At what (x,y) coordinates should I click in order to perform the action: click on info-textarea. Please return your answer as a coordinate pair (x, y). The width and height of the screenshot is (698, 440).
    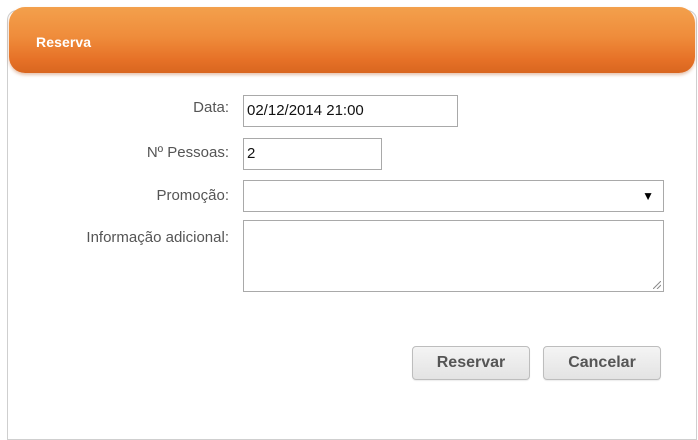
    Looking at the image, I should click on (453, 256).